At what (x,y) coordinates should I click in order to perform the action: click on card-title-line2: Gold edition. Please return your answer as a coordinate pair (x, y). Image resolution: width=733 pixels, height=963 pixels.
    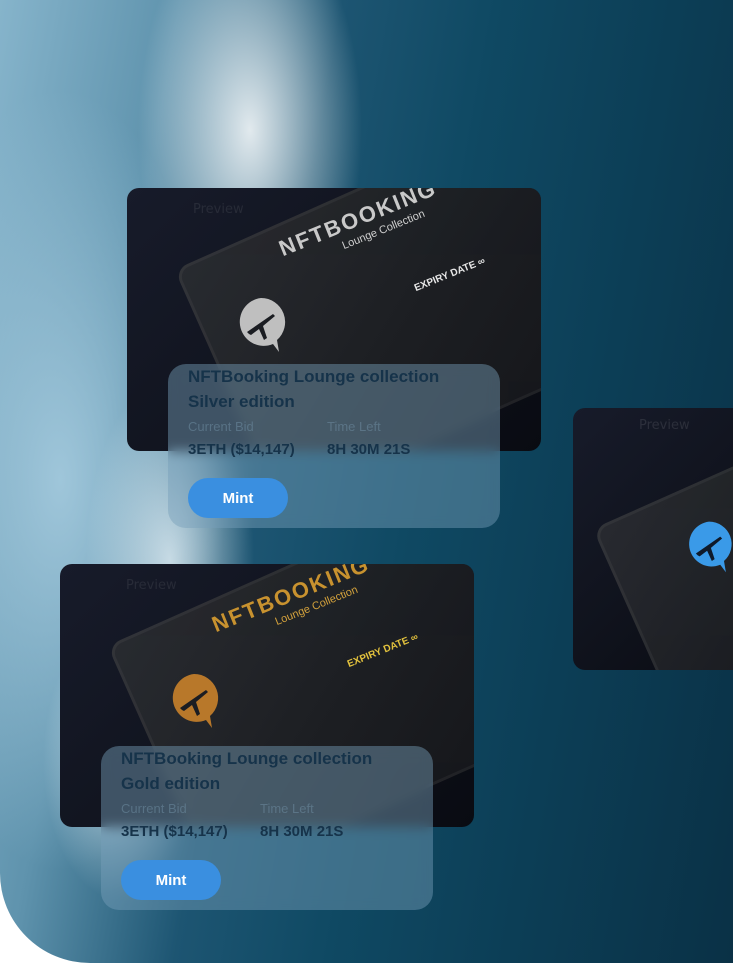
    Looking at the image, I should click on (171, 783).